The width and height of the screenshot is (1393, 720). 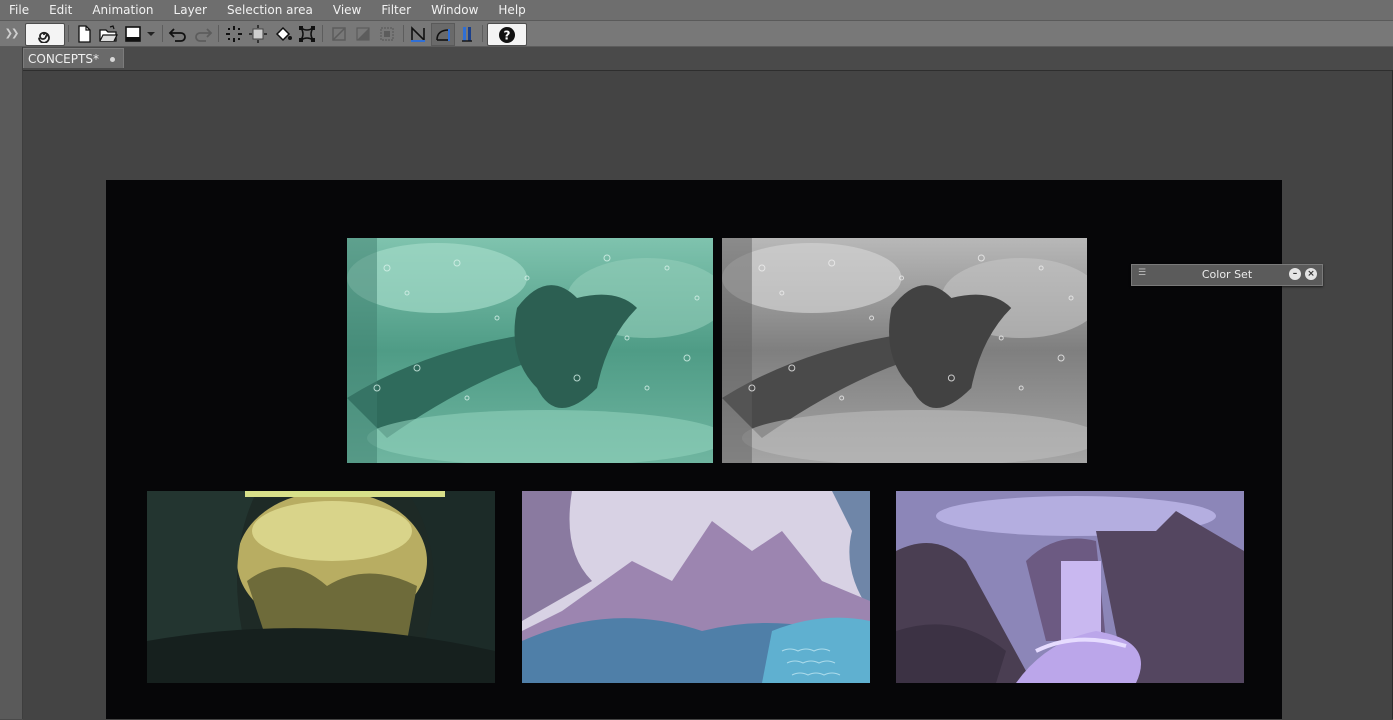 I want to click on clear-icon, so click(x=234, y=33).